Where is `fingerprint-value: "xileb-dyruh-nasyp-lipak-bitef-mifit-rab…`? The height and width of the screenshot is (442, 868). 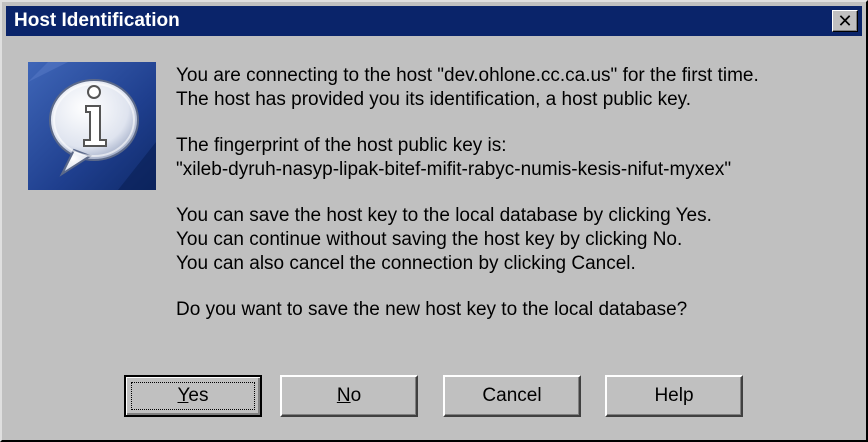
fingerprint-value: "xileb-dyruh-nasyp-lipak-bitef-mifit-rab… is located at coordinates (454, 169).